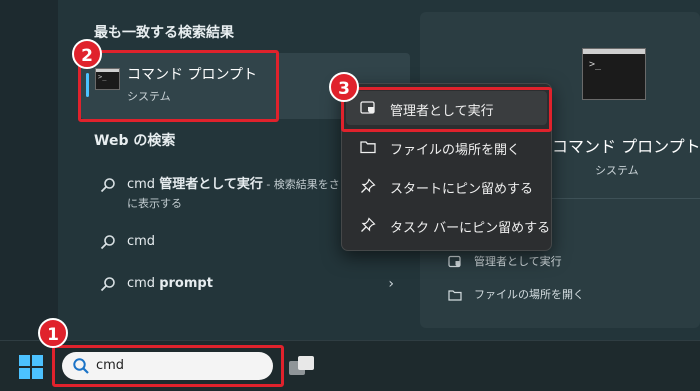 This screenshot has height=391, width=700. What do you see at coordinates (239, 184) in the screenshot?
I see `web-result-label: cmd 管理者として実行 - 検索結果をさら` at bounding box center [239, 184].